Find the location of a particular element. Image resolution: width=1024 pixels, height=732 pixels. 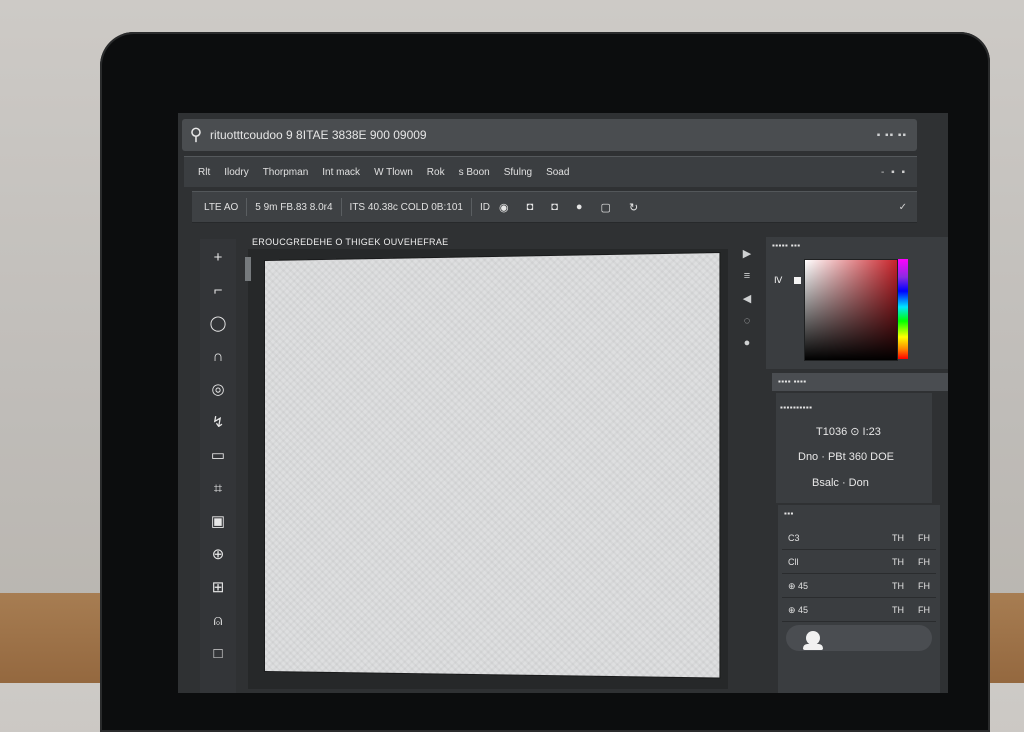

menu-item: W Tlown is located at coordinates (393, 172).